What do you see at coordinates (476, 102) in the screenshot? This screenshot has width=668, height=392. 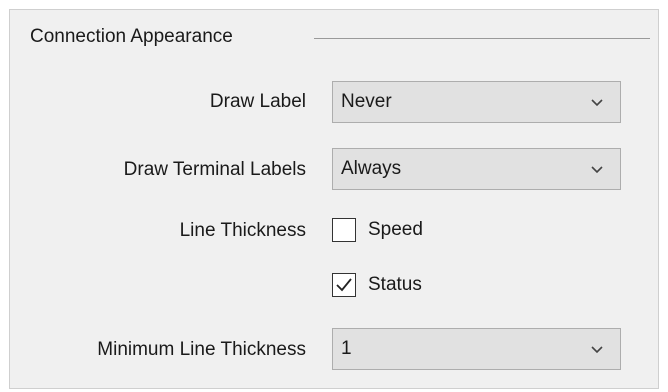 I see `draw-label-dropdown: Never` at bounding box center [476, 102].